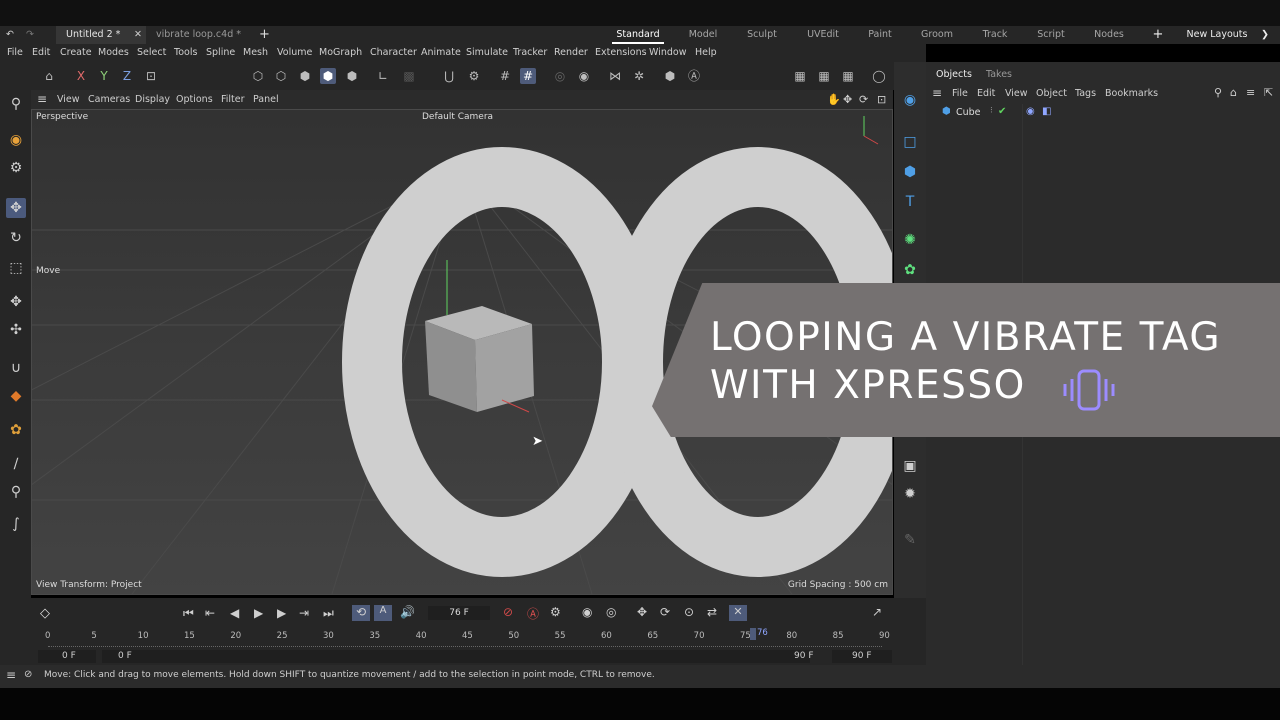  Describe the element at coordinates (13, 35) in the screenshot. I see `undo-icon: ↶` at that location.